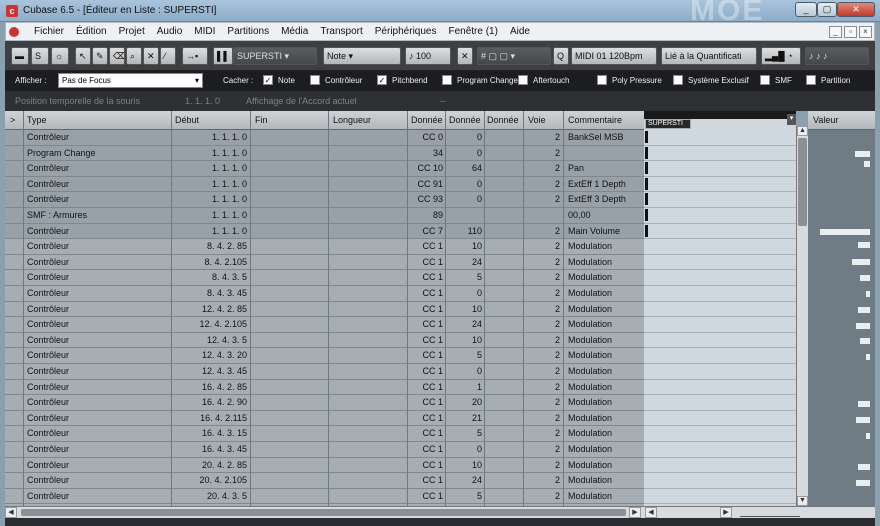 The width and height of the screenshot is (880, 526). I want to click on vertical-scrollbar: ▲ ▼, so click(802, 316).